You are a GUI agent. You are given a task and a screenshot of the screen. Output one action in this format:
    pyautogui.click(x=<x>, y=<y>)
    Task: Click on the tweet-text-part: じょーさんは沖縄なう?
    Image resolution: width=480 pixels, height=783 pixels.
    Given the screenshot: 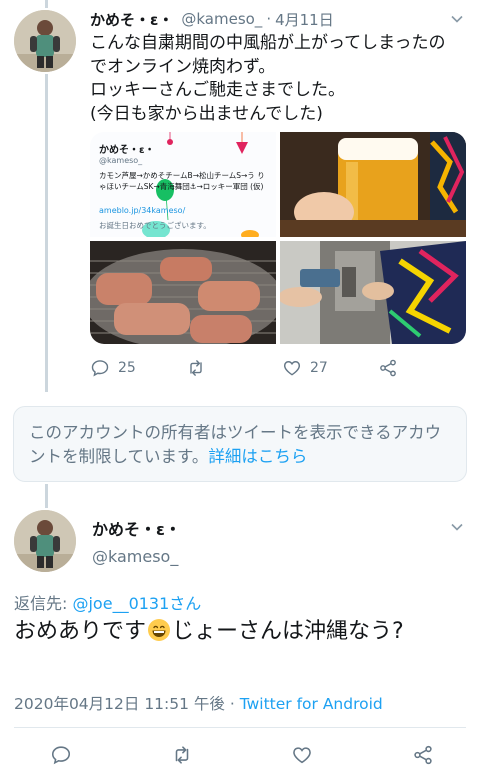 What is the action you would take?
    pyautogui.click(x=288, y=631)
    